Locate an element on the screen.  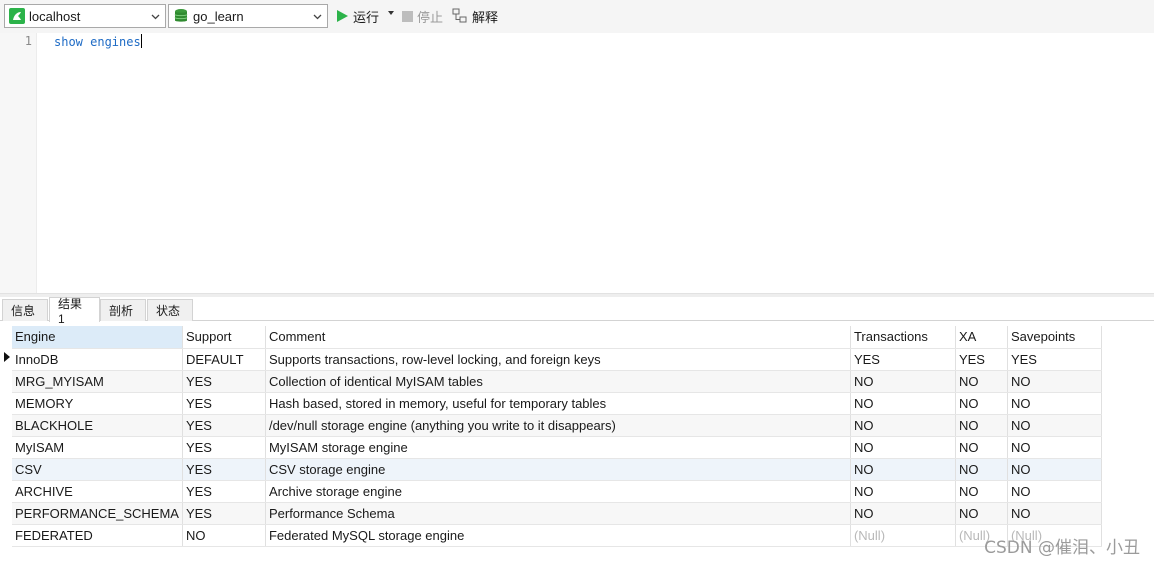
stop-icon is located at coordinates (407, 16).